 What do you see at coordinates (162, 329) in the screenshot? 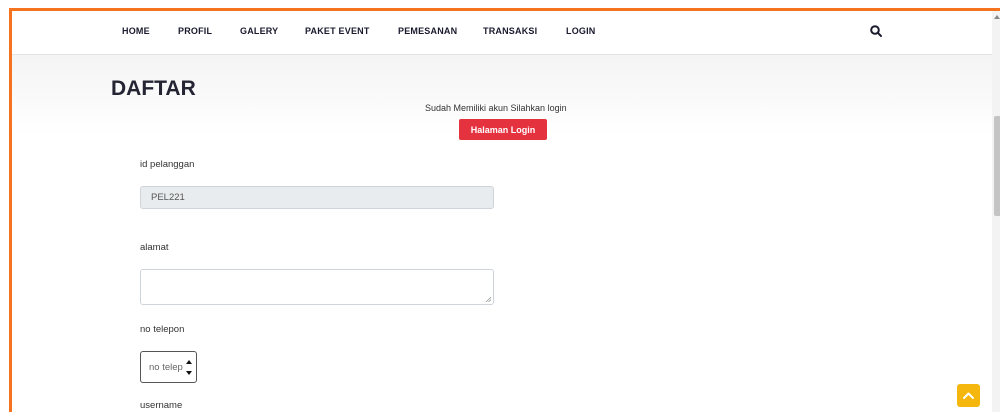
I see `no-telepon-label: no telepon` at bounding box center [162, 329].